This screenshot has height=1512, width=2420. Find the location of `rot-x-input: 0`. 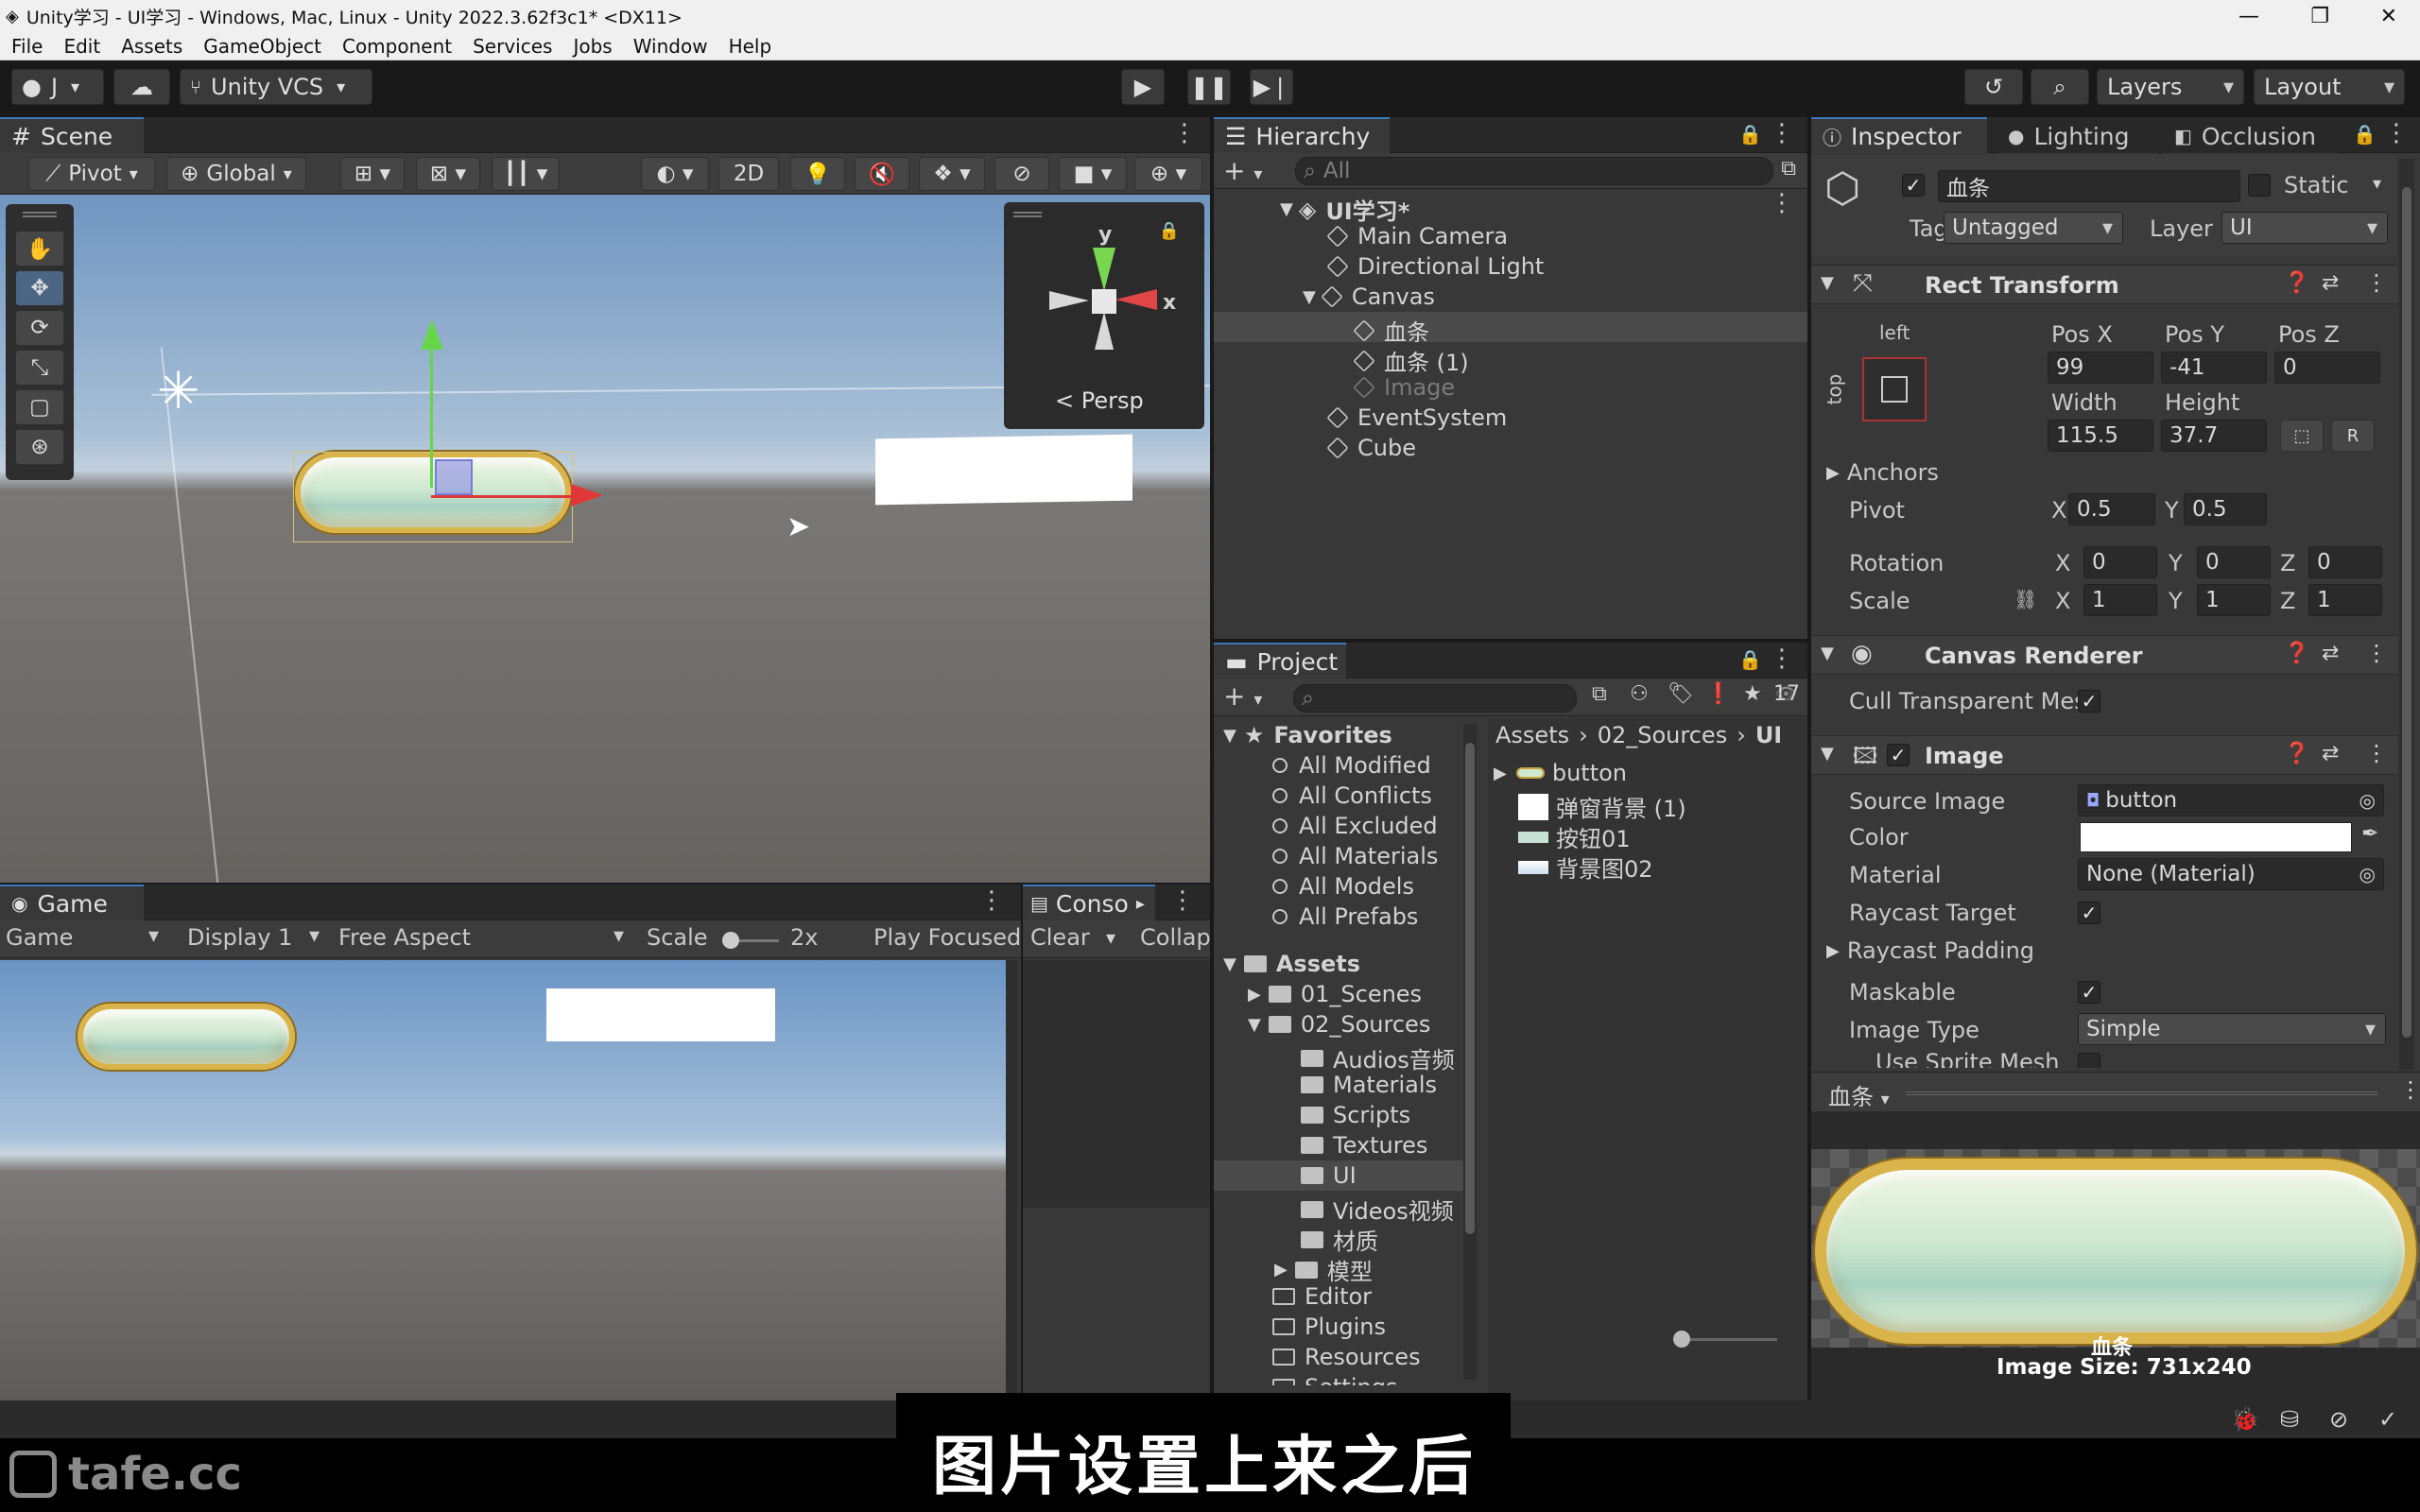

rot-x-input: 0 is located at coordinates (2120, 562).